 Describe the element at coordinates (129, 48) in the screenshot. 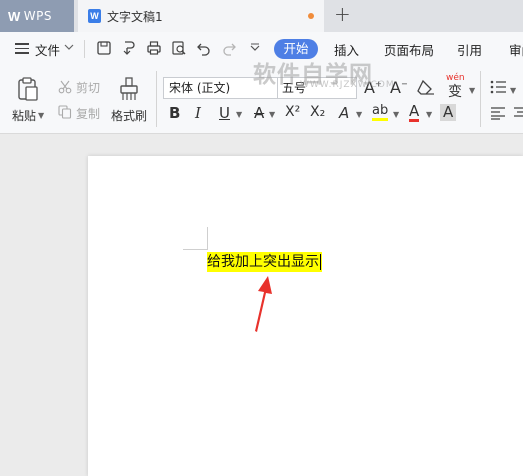

I see `output-pdf-icon` at that location.